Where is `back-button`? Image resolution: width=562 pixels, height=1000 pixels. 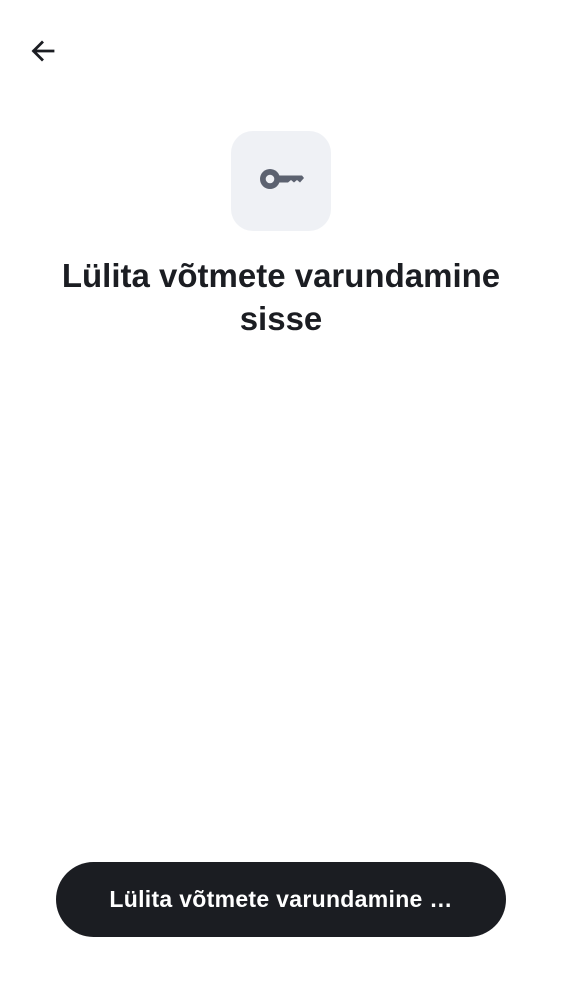
back-button is located at coordinates (43, 51).